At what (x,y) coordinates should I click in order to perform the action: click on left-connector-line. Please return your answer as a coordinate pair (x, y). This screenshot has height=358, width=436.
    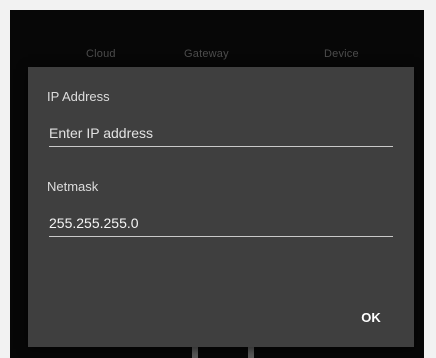
    Looking at the image, I should click on (195, 352).